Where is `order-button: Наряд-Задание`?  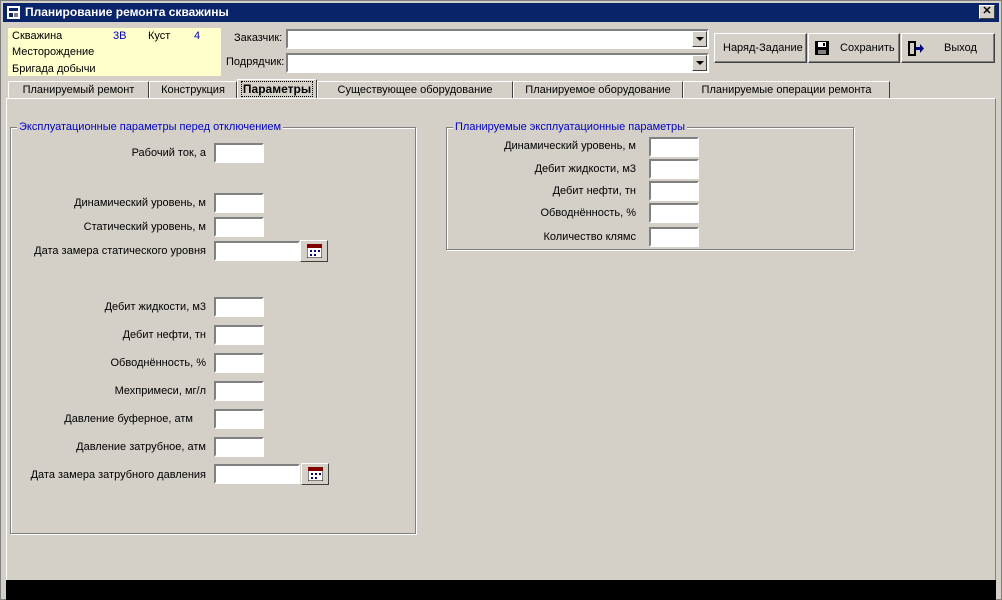
order-button: Наряд-Задание is located at coordinates (760, 48).